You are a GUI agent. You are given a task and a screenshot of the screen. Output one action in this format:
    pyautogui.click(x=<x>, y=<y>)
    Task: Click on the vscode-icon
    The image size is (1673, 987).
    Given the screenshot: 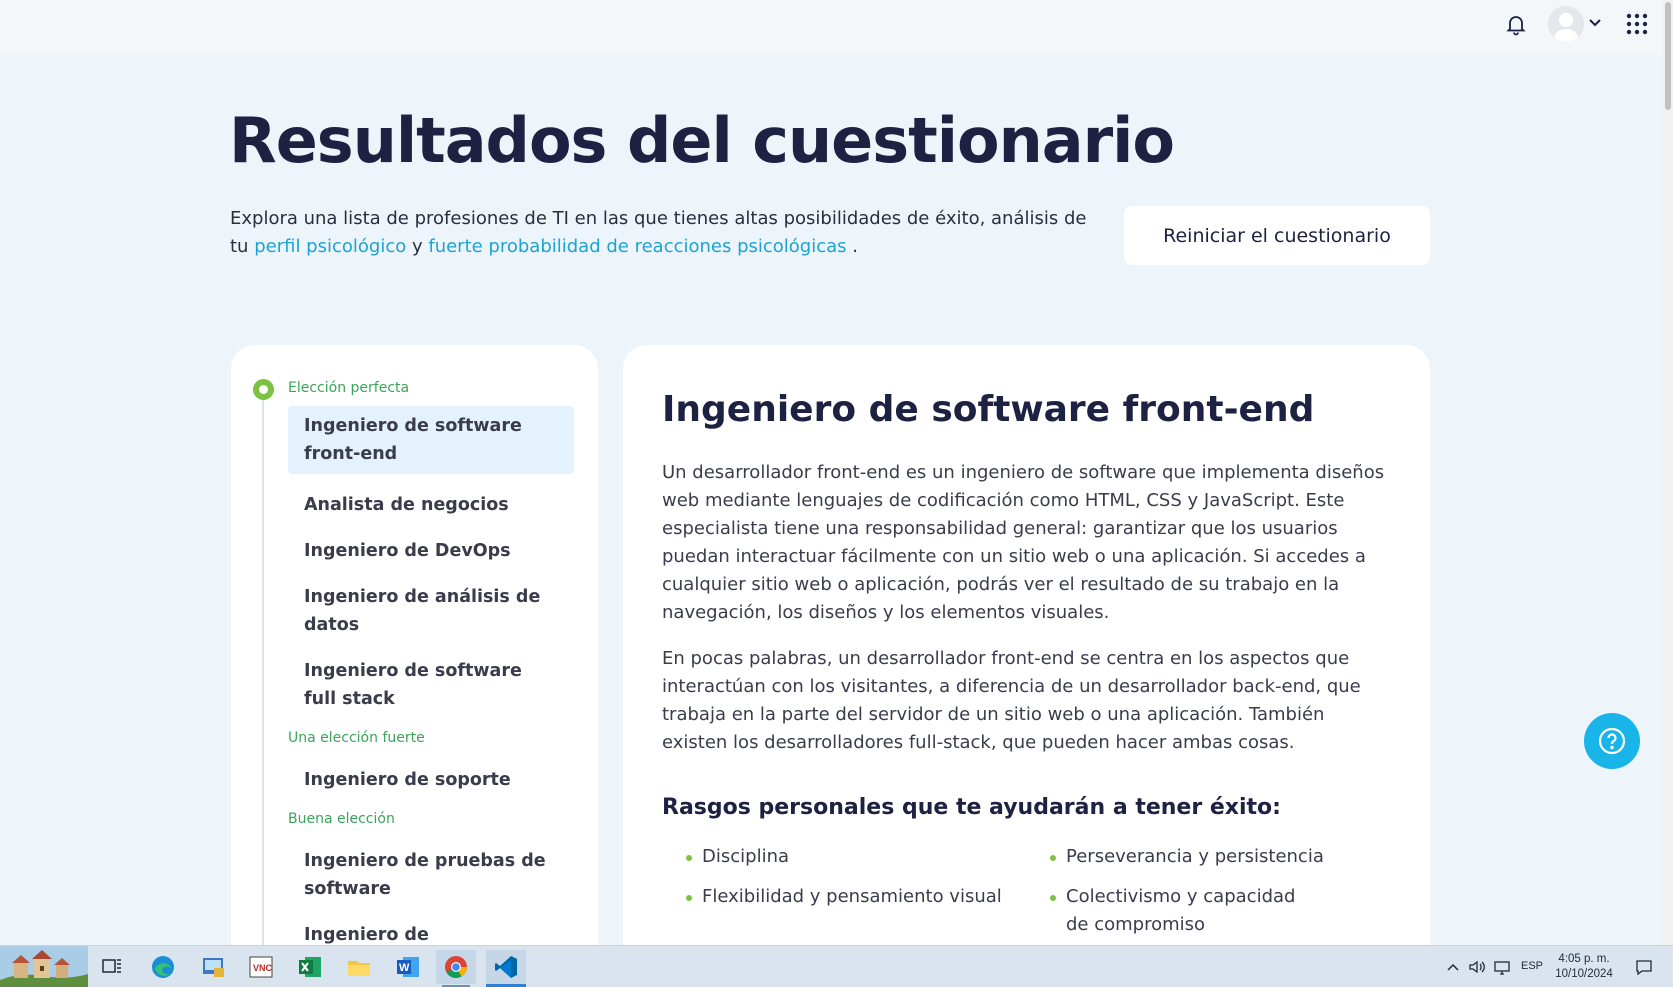 What is the action you would take?
    pyautogui.click(x=506, y=968)
    